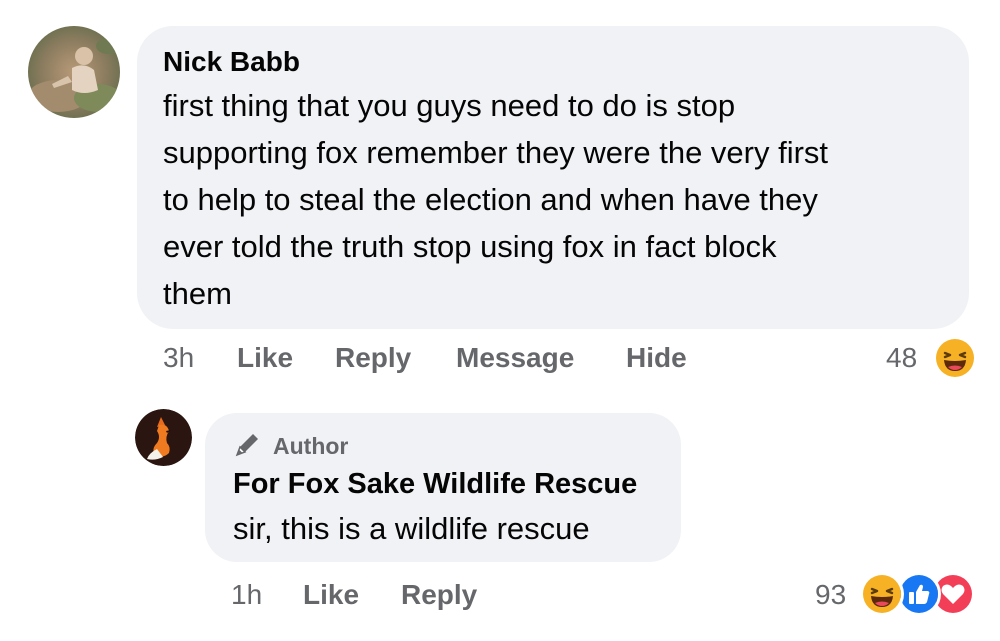 The image size is (1000, 641). What do you see at coordinates (411, 528) in the screenshot?
I see `reply-text: sir, this is a wildlife rescue` at bounding box center [411, 528].